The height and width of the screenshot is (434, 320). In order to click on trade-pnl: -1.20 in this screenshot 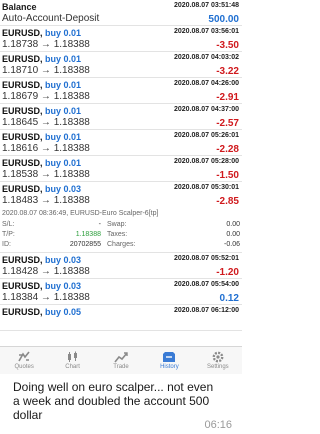, I will do `click(227, 272)`.